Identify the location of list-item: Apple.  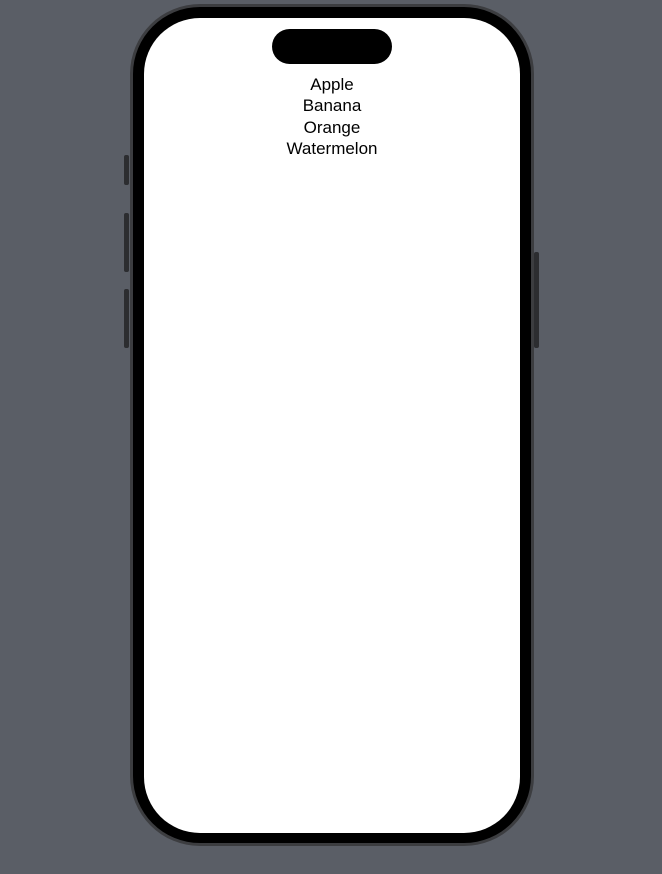
(332, 84).